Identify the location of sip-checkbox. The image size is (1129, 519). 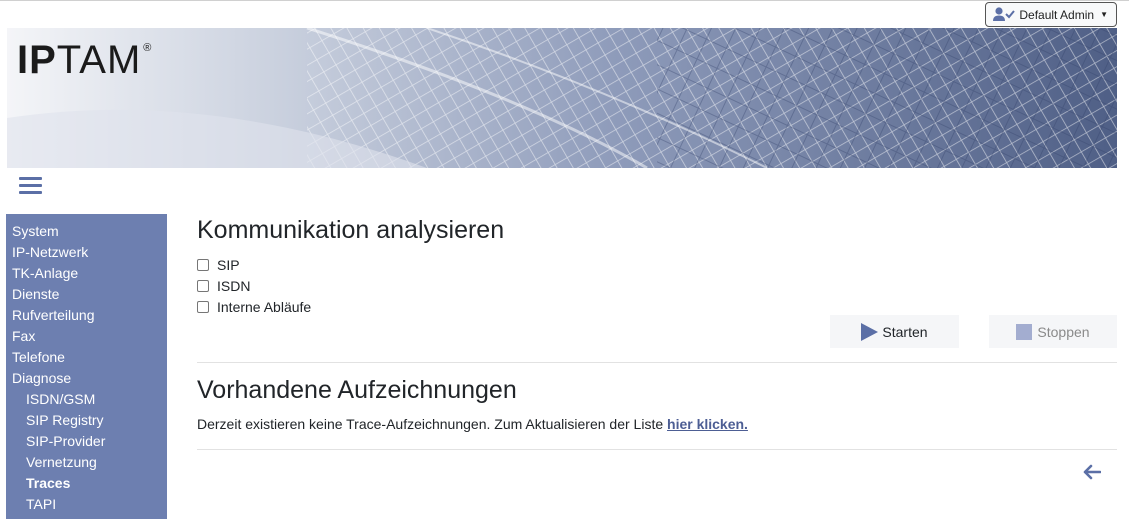
(203, 264).